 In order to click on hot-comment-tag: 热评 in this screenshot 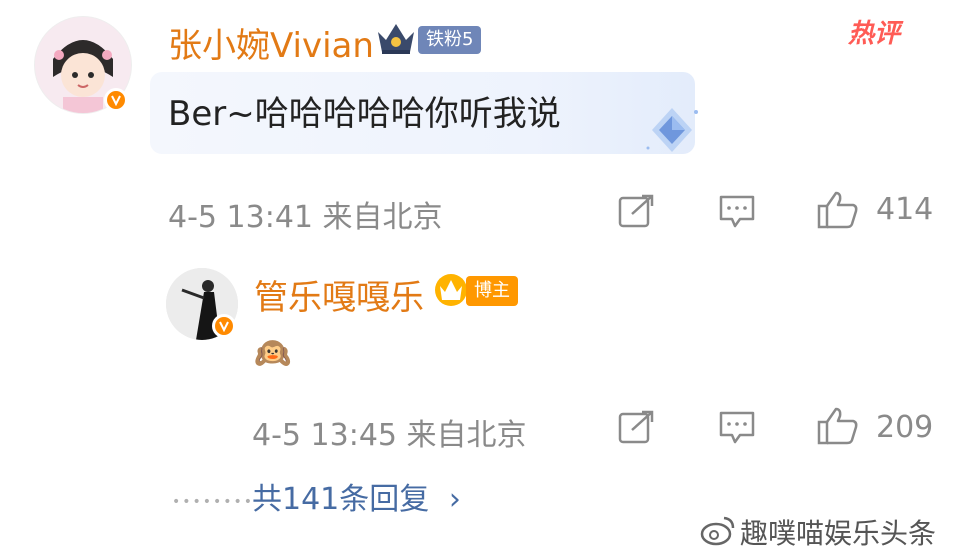, I will do `click(874, 34)`.